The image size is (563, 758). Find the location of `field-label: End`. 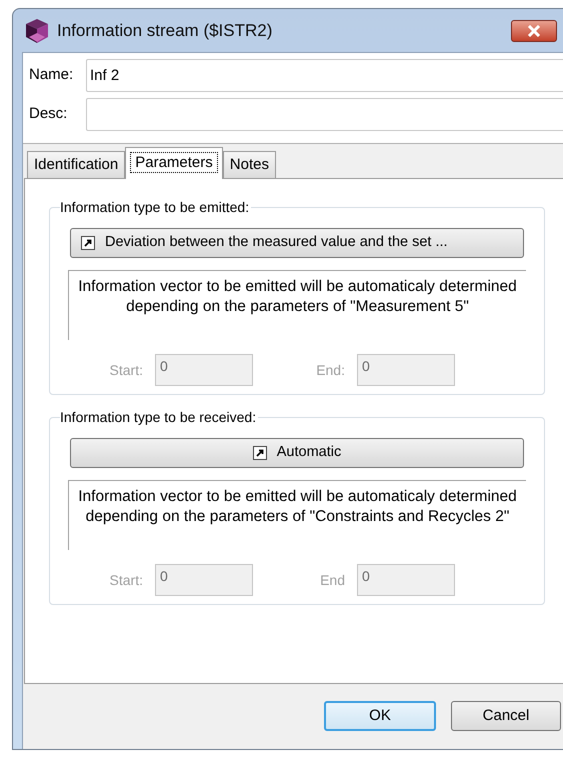

field-label: End is located at coordinates (332, 580).